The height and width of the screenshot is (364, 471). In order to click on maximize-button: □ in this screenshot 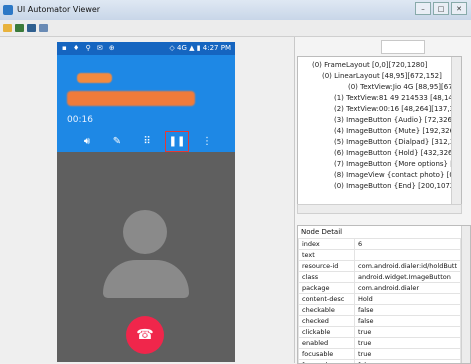, I will do `click(441, 8)`.